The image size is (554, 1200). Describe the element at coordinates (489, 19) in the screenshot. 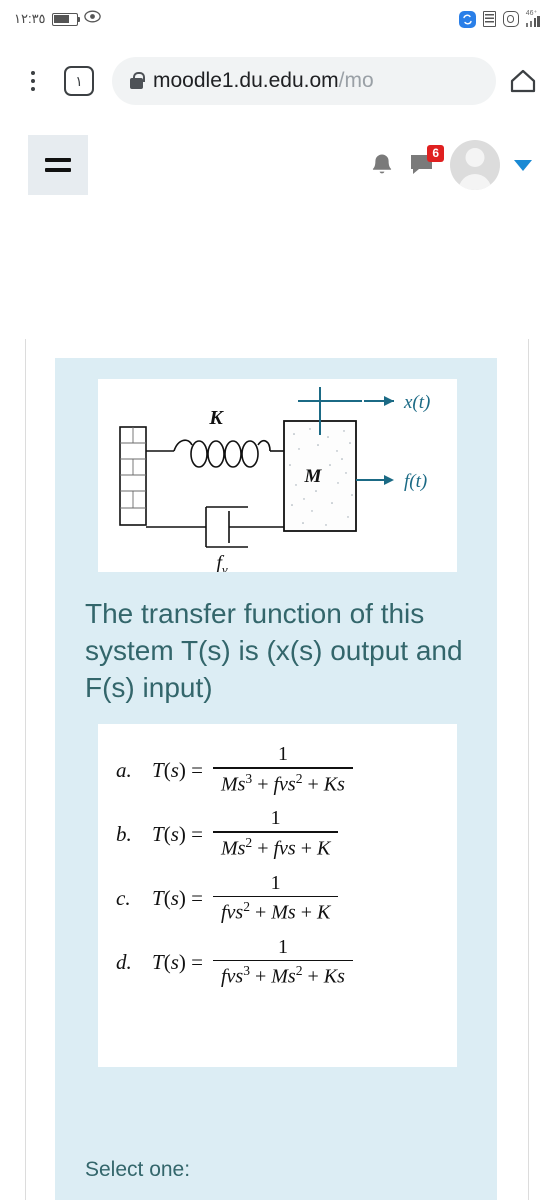

I see `document-icon` at that location.